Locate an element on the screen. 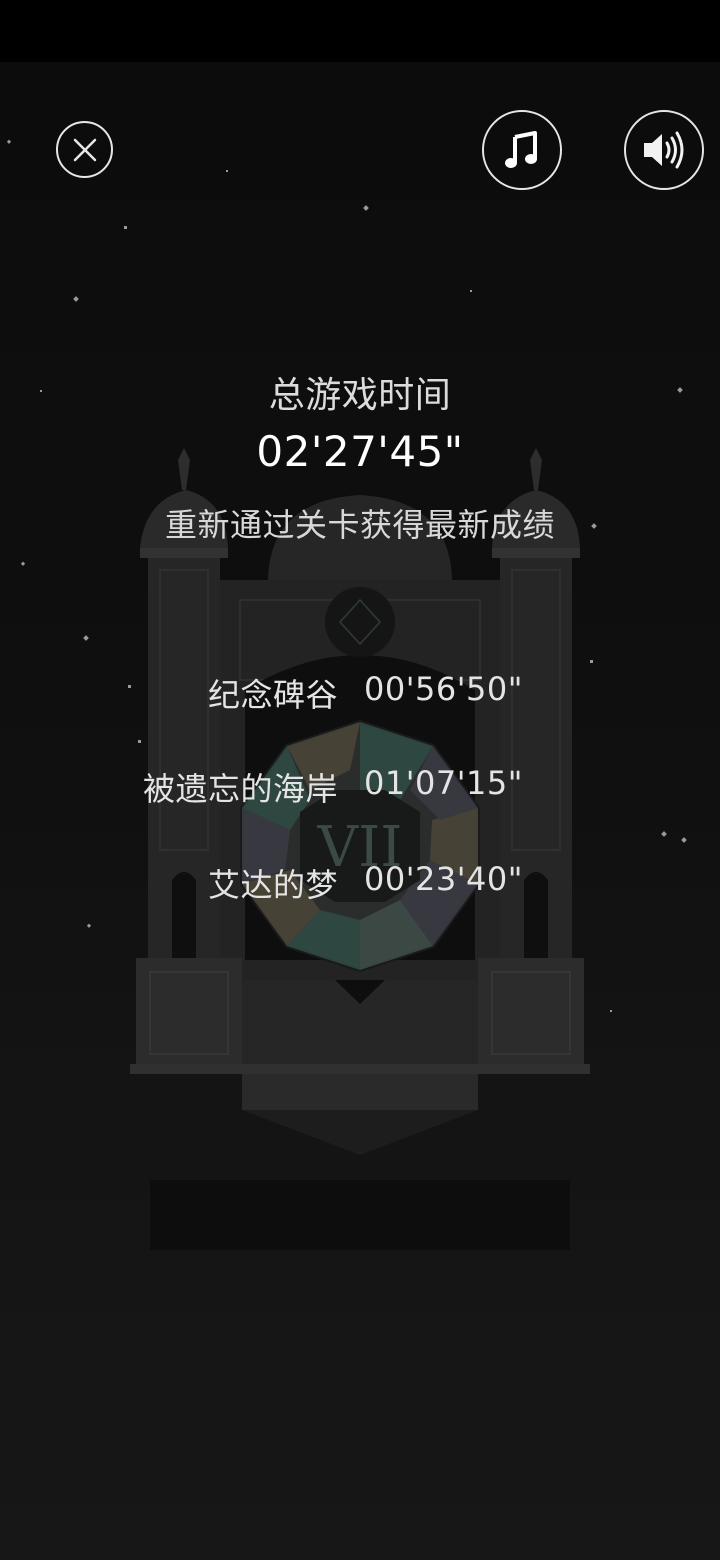 This screenshot has width=720, height=1560. total-time-value: 02'27'45" is located at coordinates (360, 451).